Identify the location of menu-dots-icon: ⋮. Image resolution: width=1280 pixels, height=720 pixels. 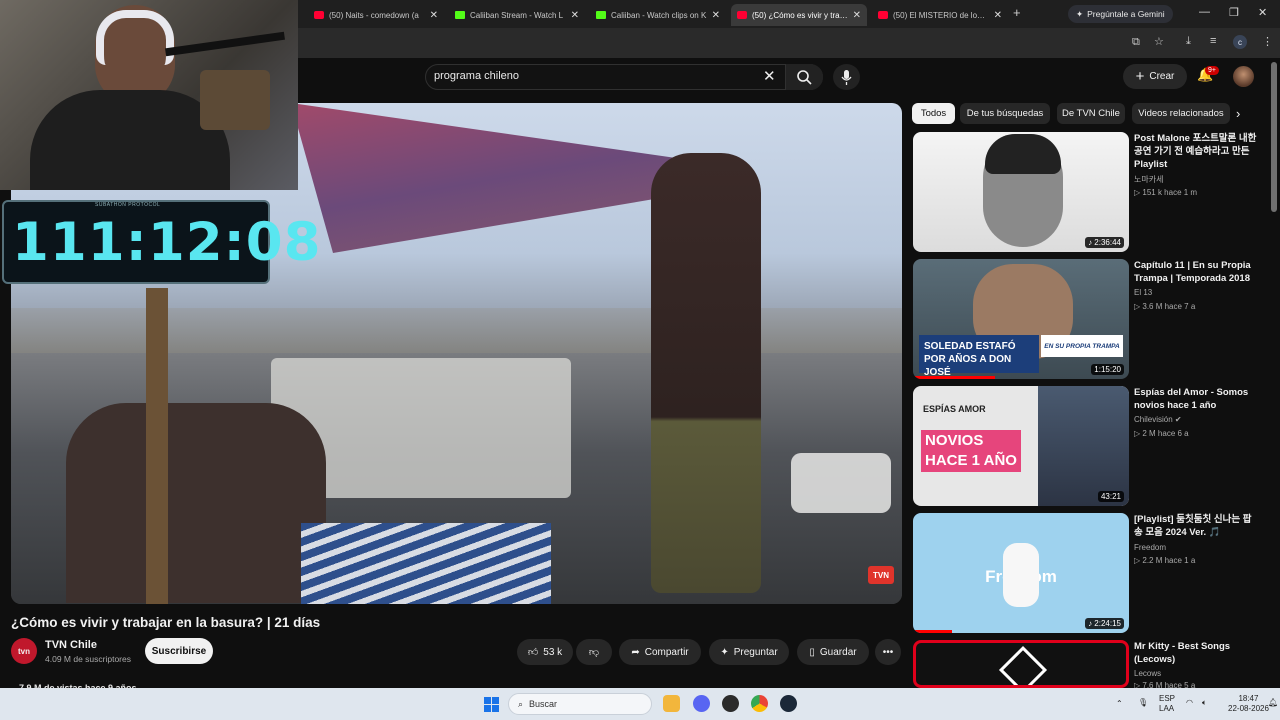
(1267, 41).